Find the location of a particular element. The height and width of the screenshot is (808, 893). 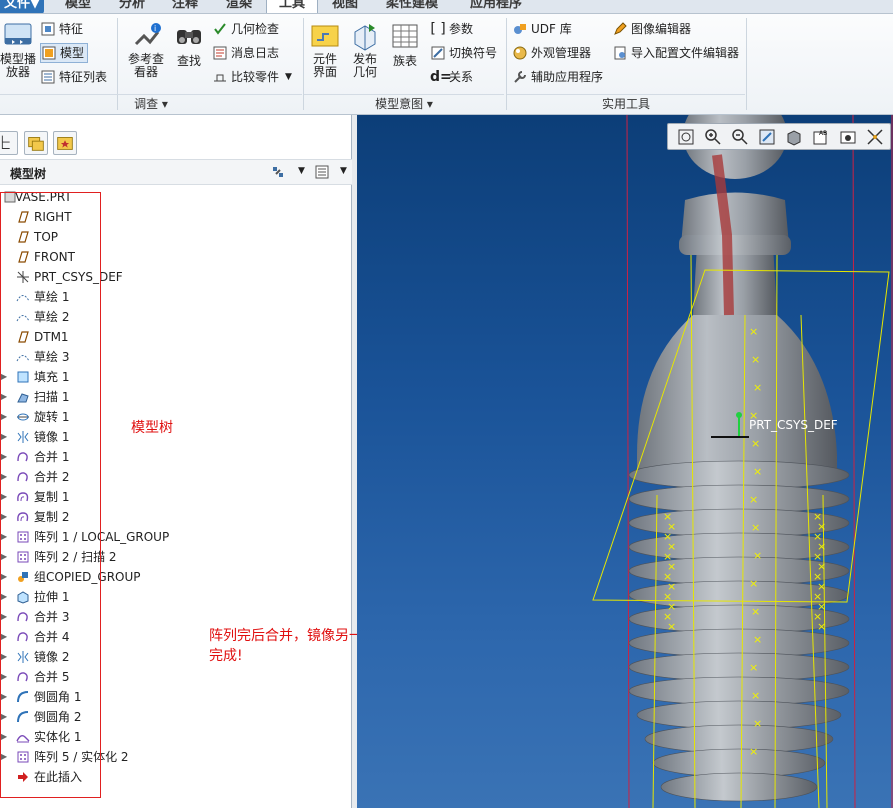

relations-button: d= 关系 is located at coordinates (451, 77).